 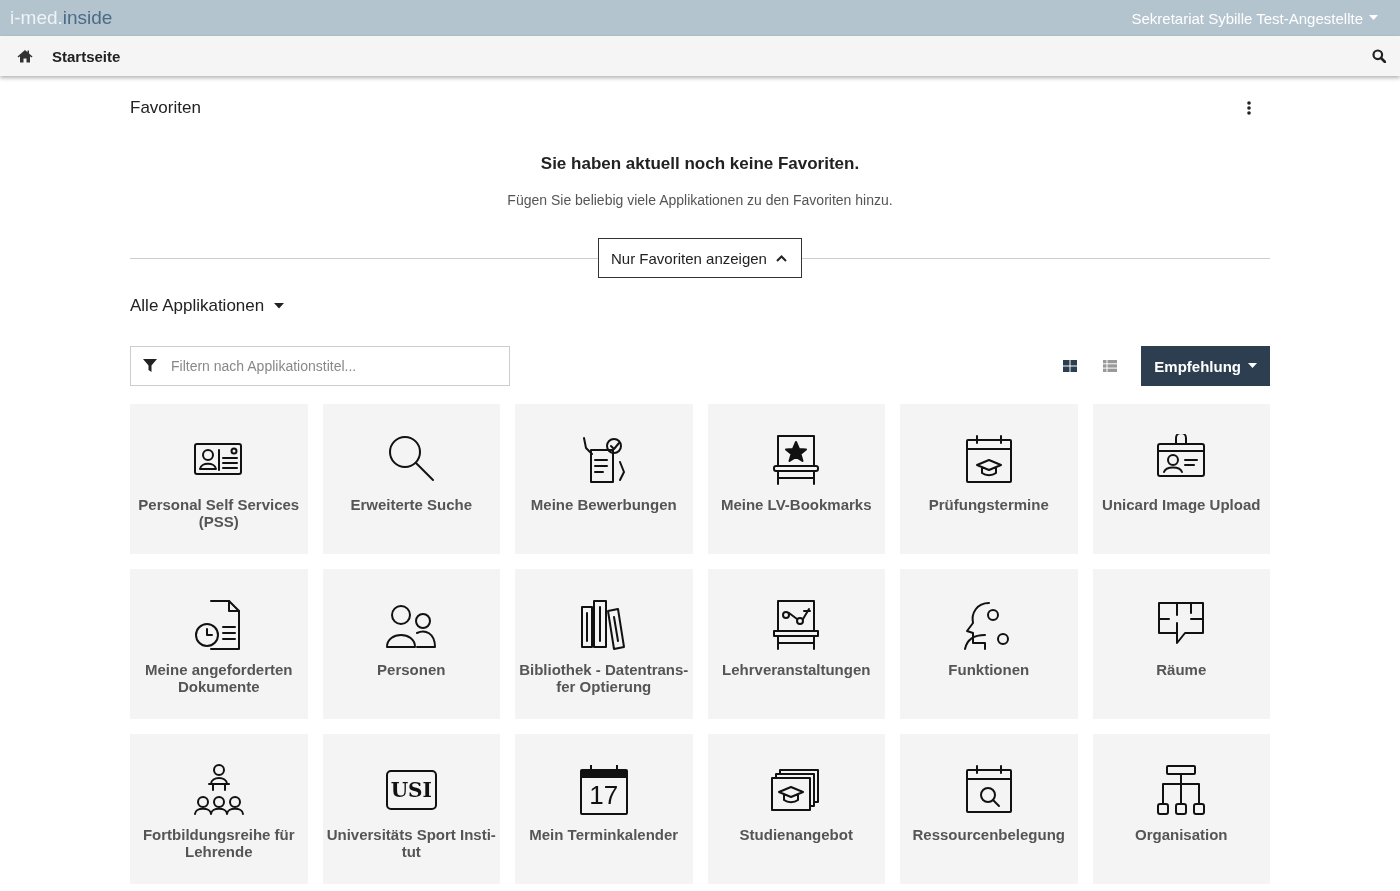 What do you see at coordinates (411, 669) in the screenshot?
I see `app-title: Personen` at bounding box center [411, 669].